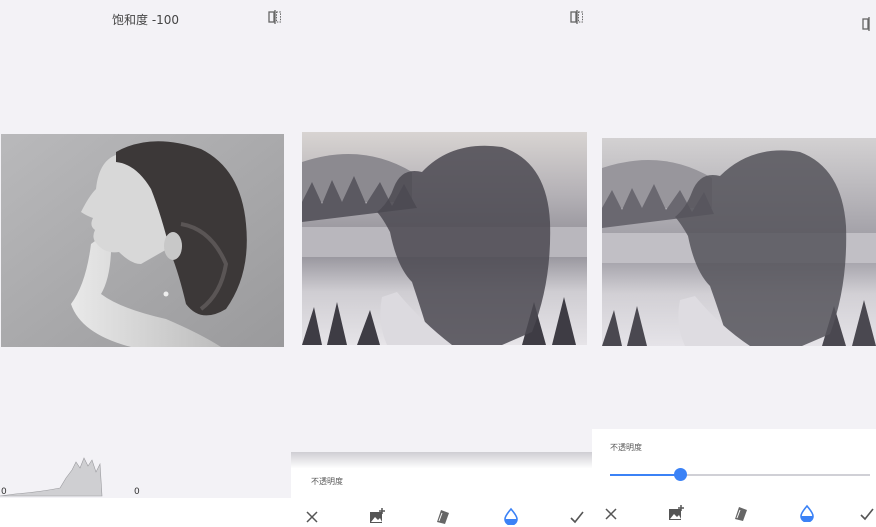  What do you see at coordinates (145, 512) in the screenshot?
I see `bottom-bar` at bounding box center [145, 512].